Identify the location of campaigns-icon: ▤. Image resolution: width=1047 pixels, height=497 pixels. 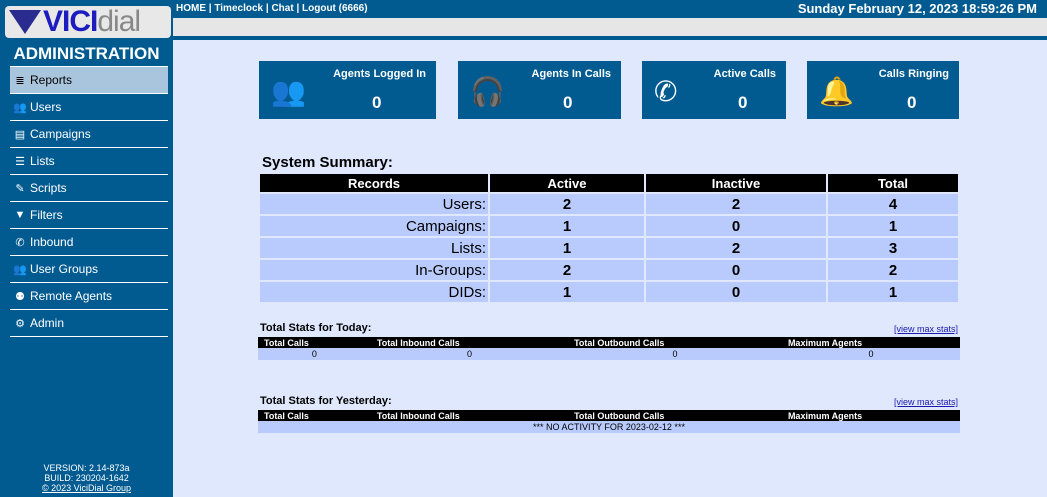
(20, 134).